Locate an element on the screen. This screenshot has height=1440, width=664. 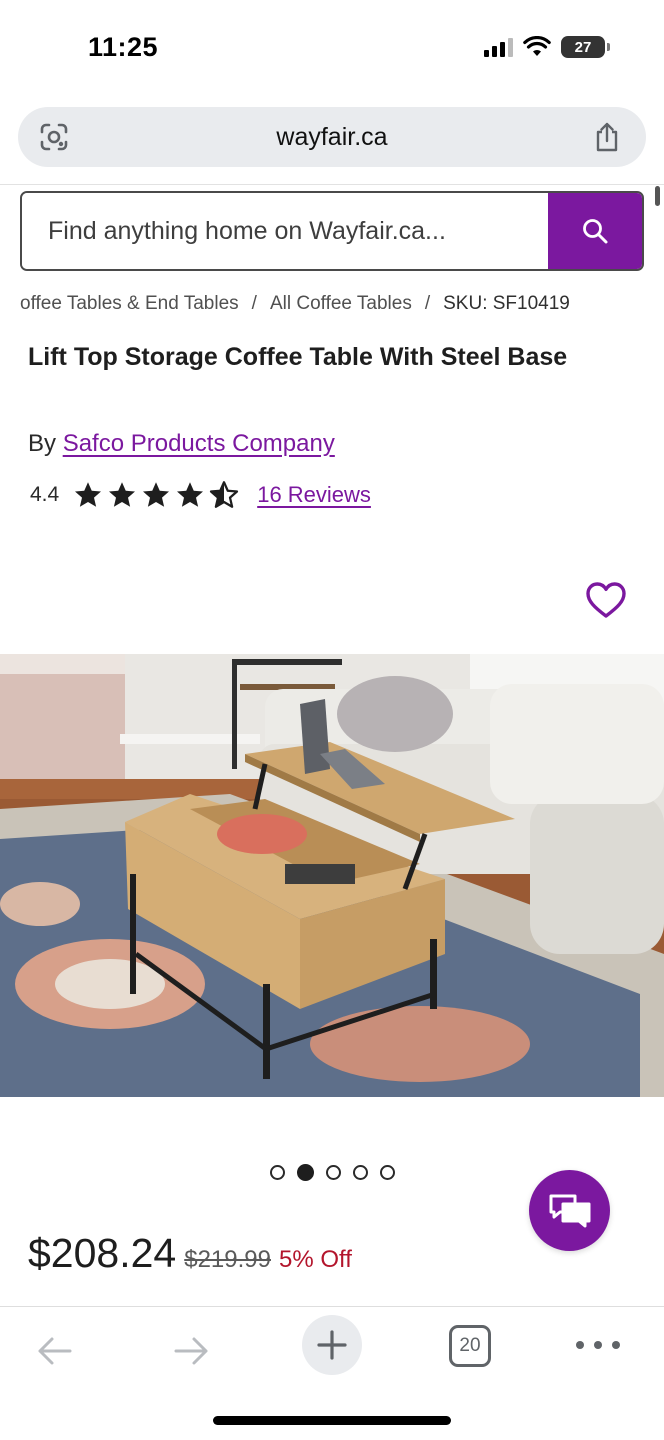
search-input is located at coordinates (285, 231).